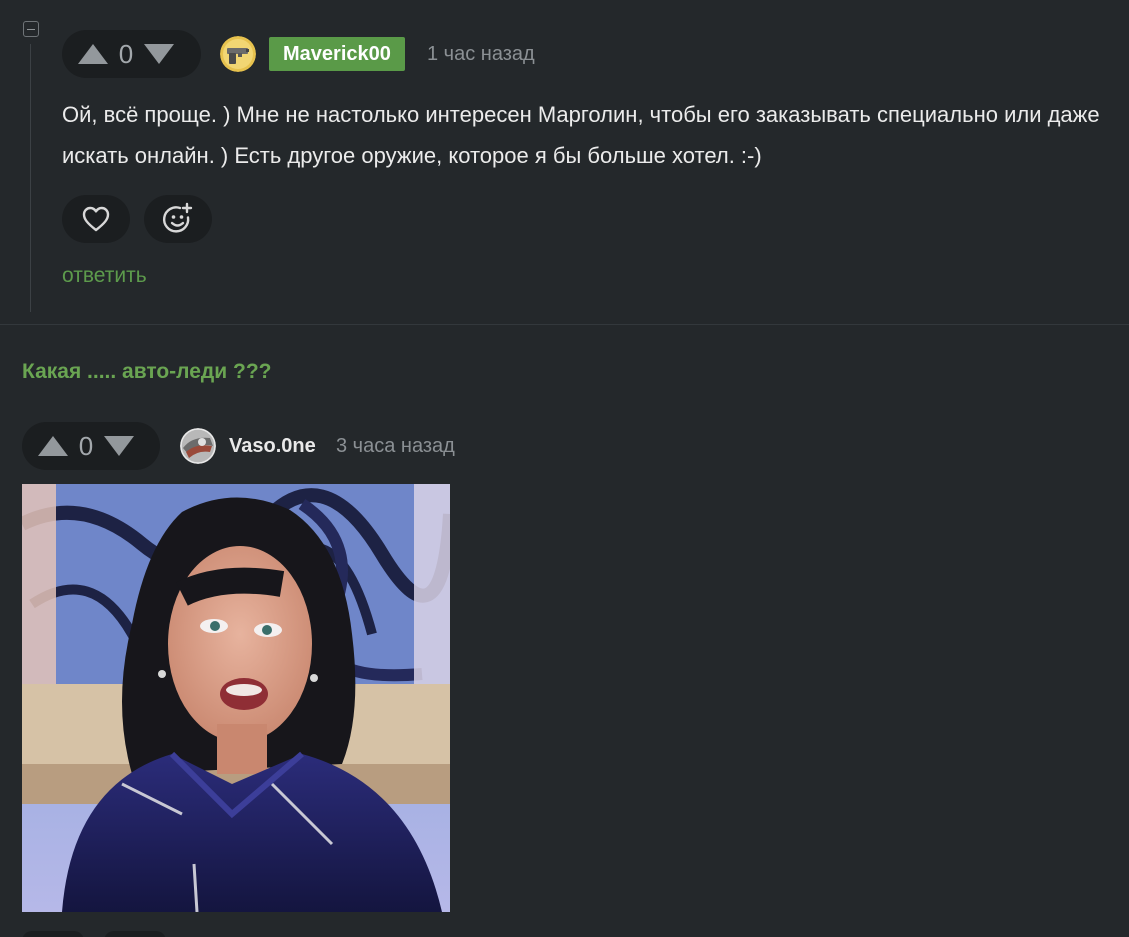  Describe the element at coordinates (564, 324) in the screenshot. I see `divider` at that location.